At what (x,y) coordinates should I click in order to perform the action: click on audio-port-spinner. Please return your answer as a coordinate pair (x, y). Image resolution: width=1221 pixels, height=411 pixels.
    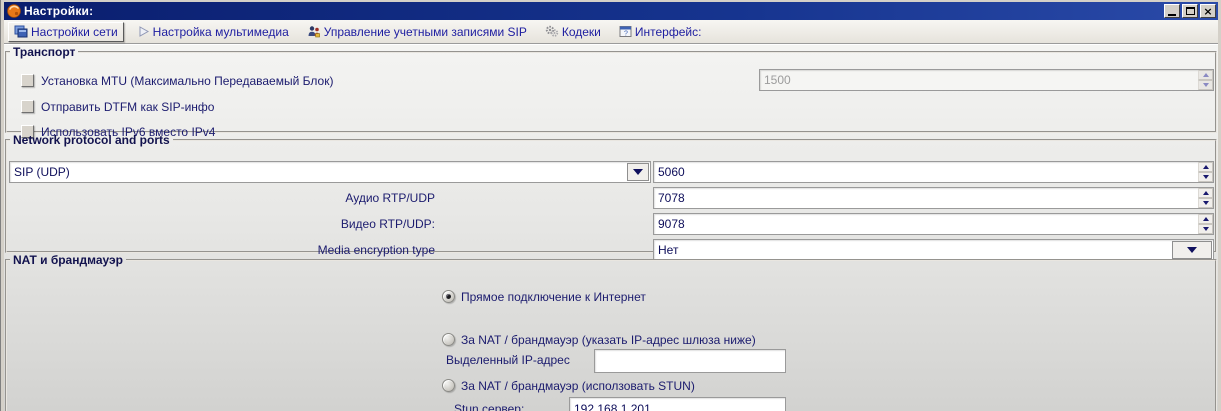
    Looking at the image, I should click on (933, 198).